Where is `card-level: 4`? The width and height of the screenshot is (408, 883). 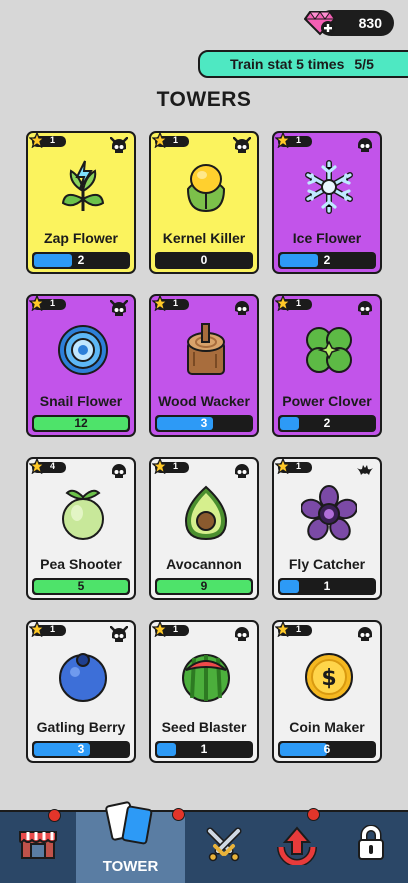
card-level: 4 is located at coordinates (53, 466).